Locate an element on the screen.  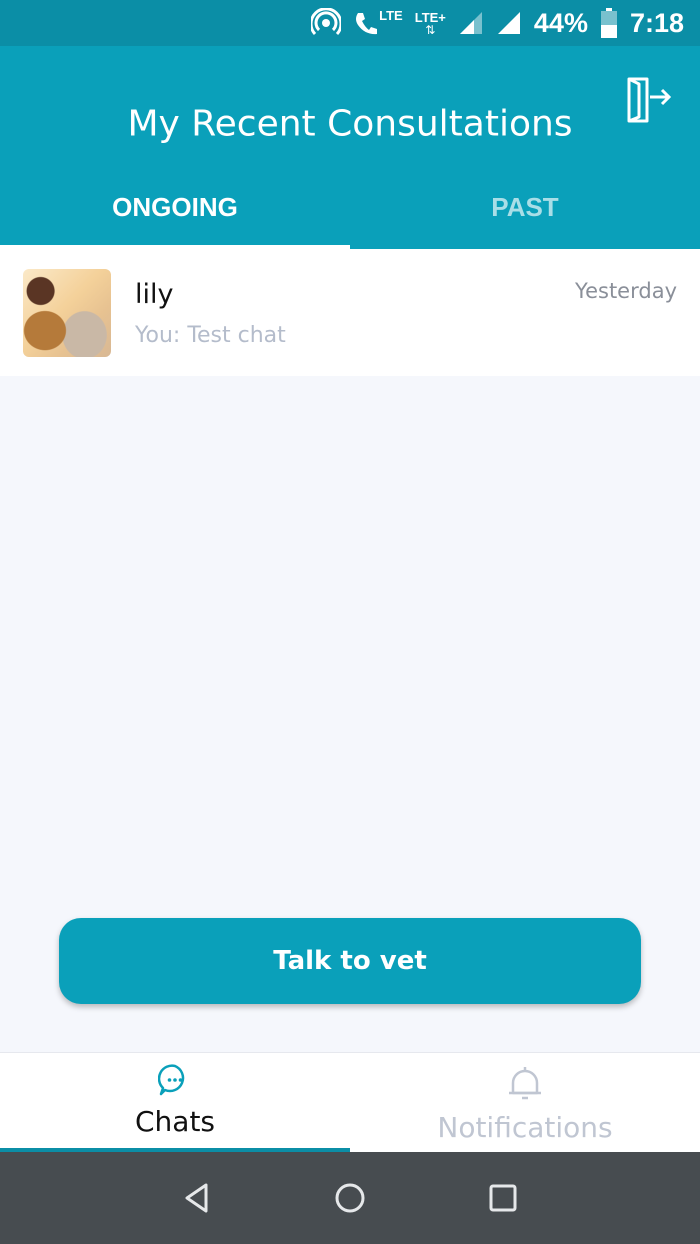
nav-notifications-label: Notifications is located at coordinates (525, 1127).